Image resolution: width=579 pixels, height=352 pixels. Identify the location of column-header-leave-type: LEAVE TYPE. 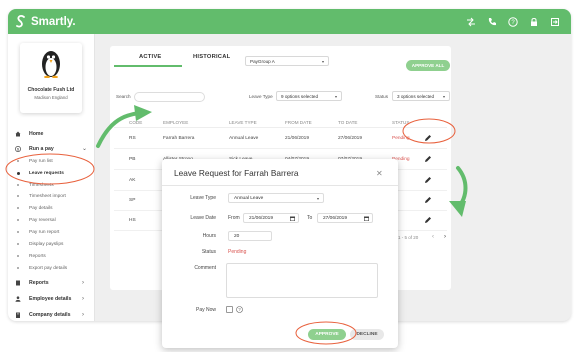
(243, 122).